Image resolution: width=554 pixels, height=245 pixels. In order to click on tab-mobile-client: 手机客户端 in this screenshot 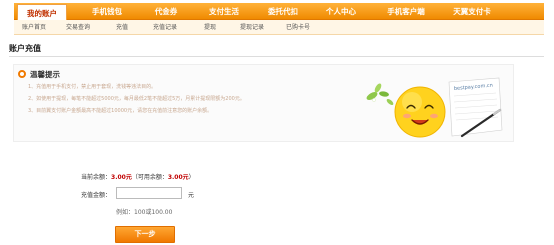, I will do `click(406, 11)`.